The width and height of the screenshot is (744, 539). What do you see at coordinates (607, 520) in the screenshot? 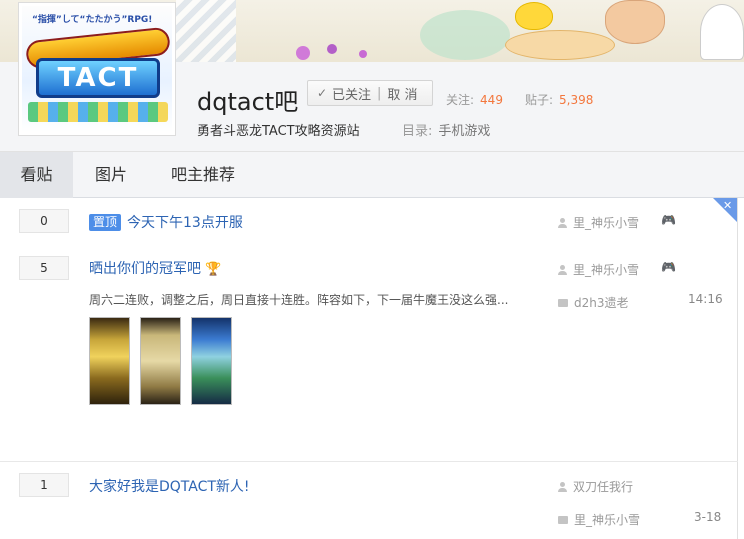
I see `last-replier-name: 里_神乐小雪` at bounding box center [607, 520].